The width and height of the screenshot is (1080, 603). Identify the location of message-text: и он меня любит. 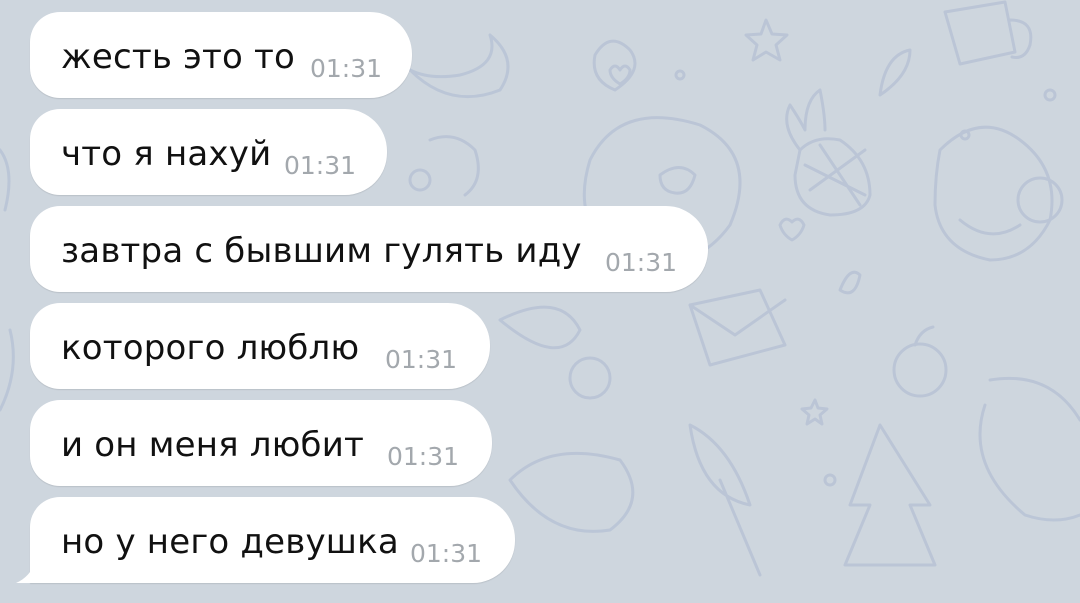
(213, 445).